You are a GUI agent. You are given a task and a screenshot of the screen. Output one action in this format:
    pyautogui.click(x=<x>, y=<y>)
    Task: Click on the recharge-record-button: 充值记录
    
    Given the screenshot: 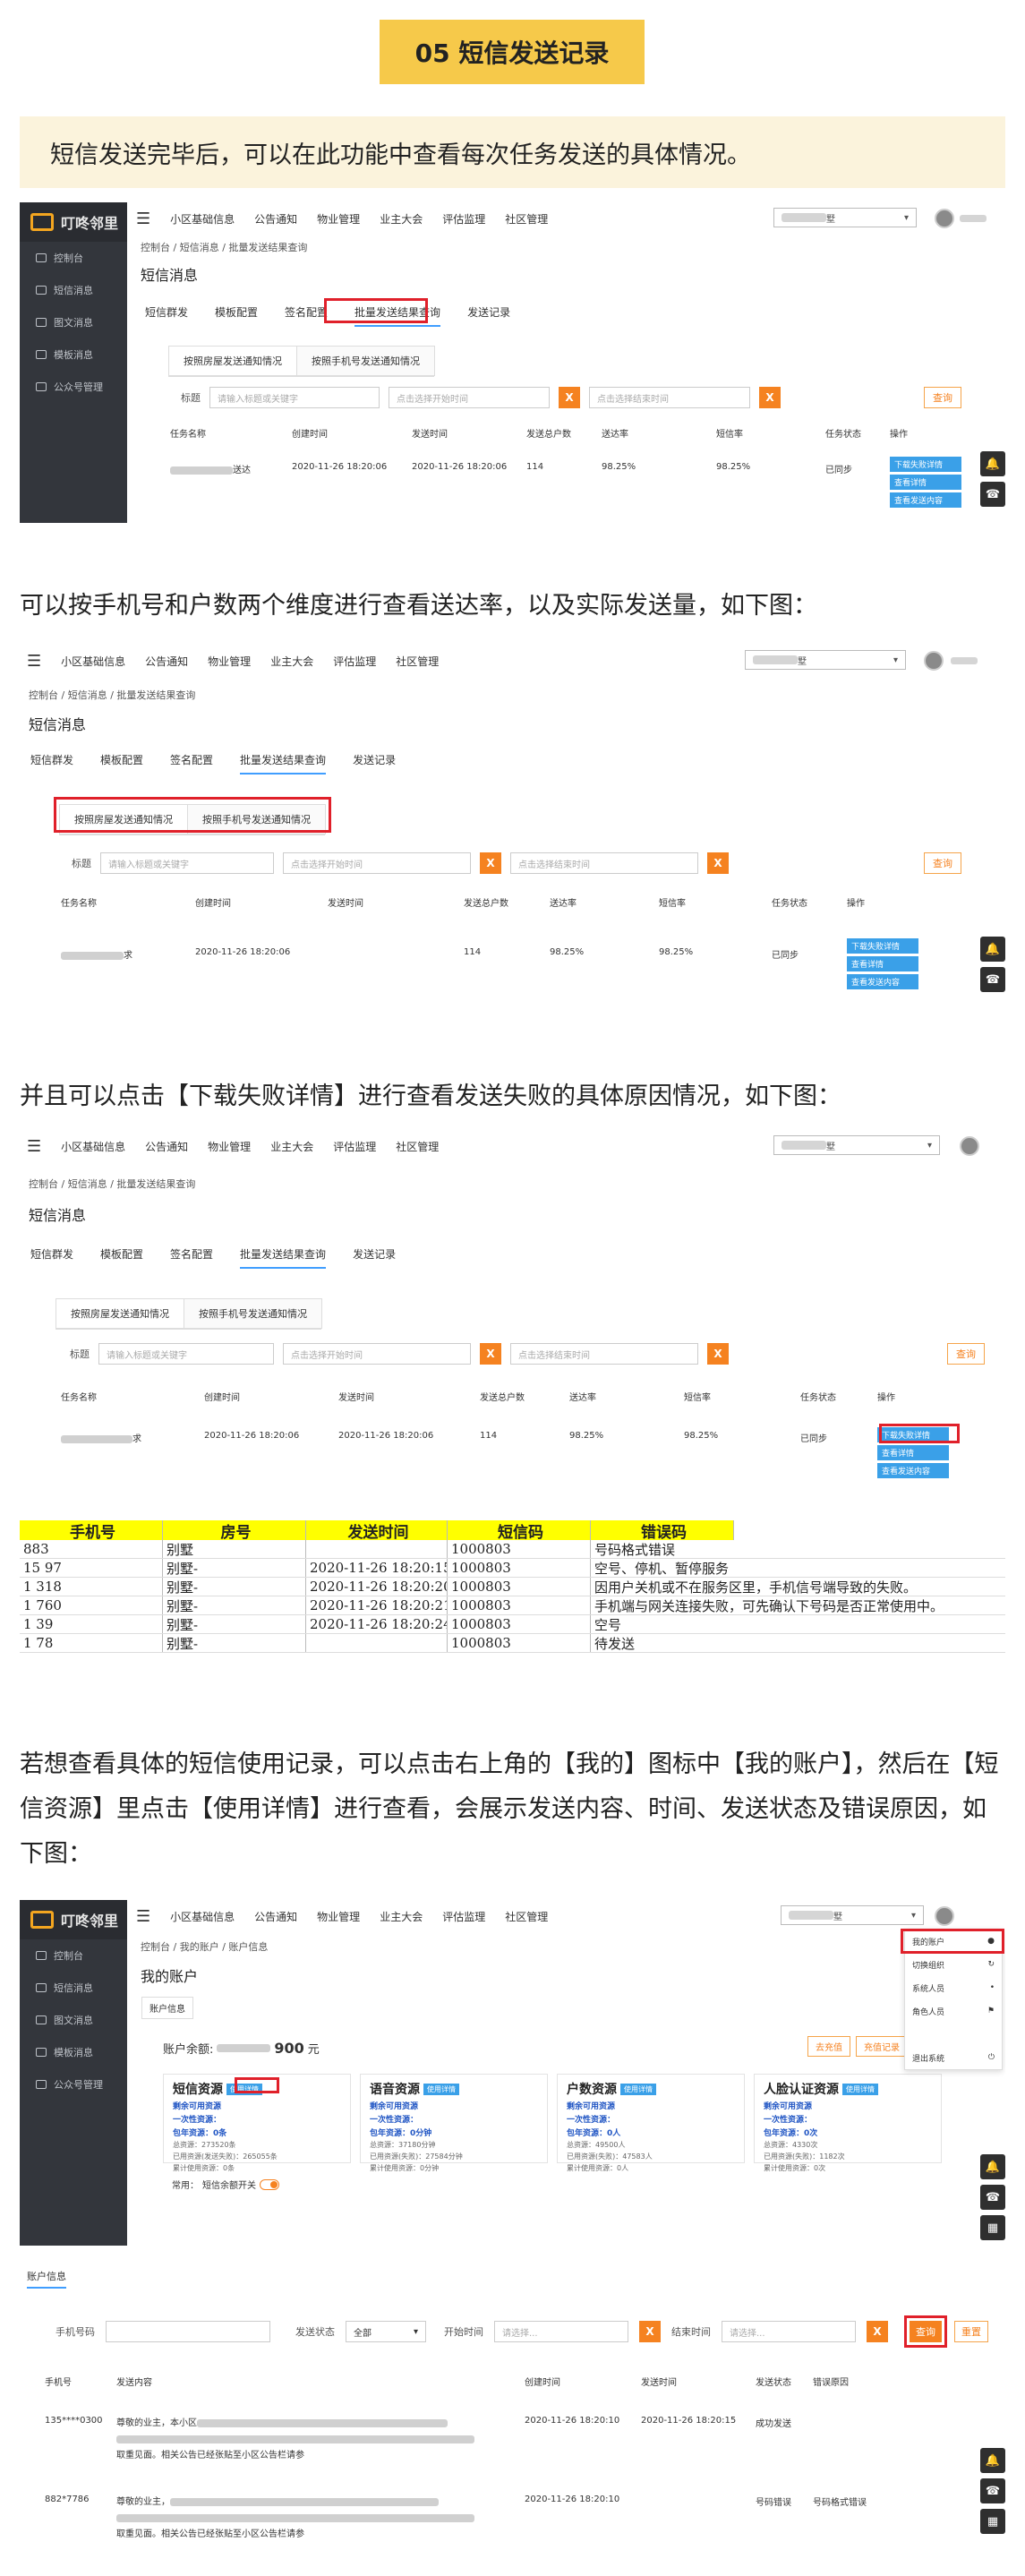 What is the action you would take?
    pyautogui.click(x=882, y=2046)
    